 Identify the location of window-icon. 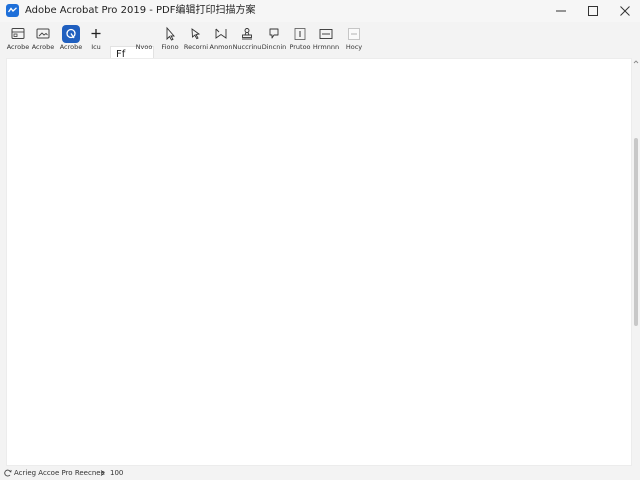
(326, 34).